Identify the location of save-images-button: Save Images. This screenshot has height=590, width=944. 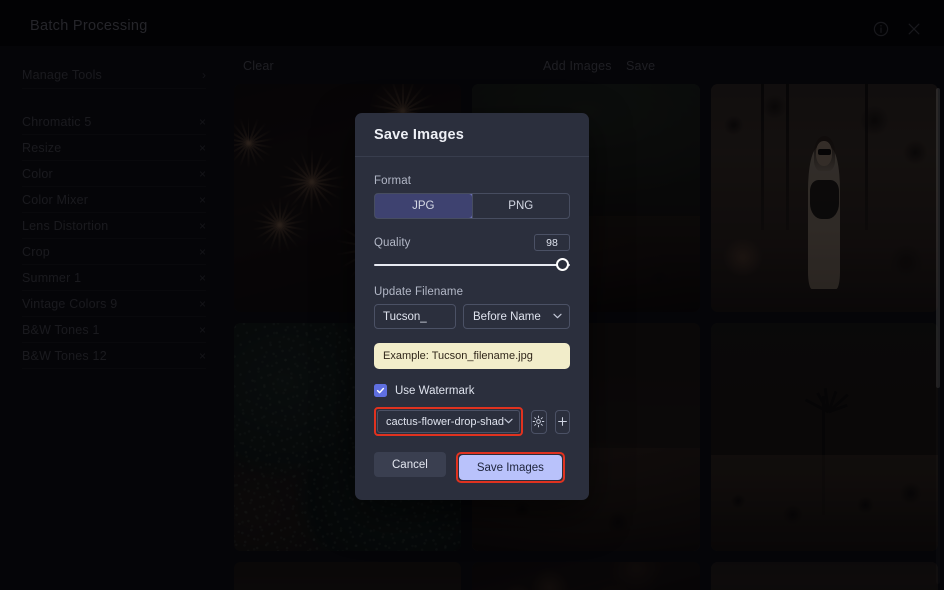
(510, 467).